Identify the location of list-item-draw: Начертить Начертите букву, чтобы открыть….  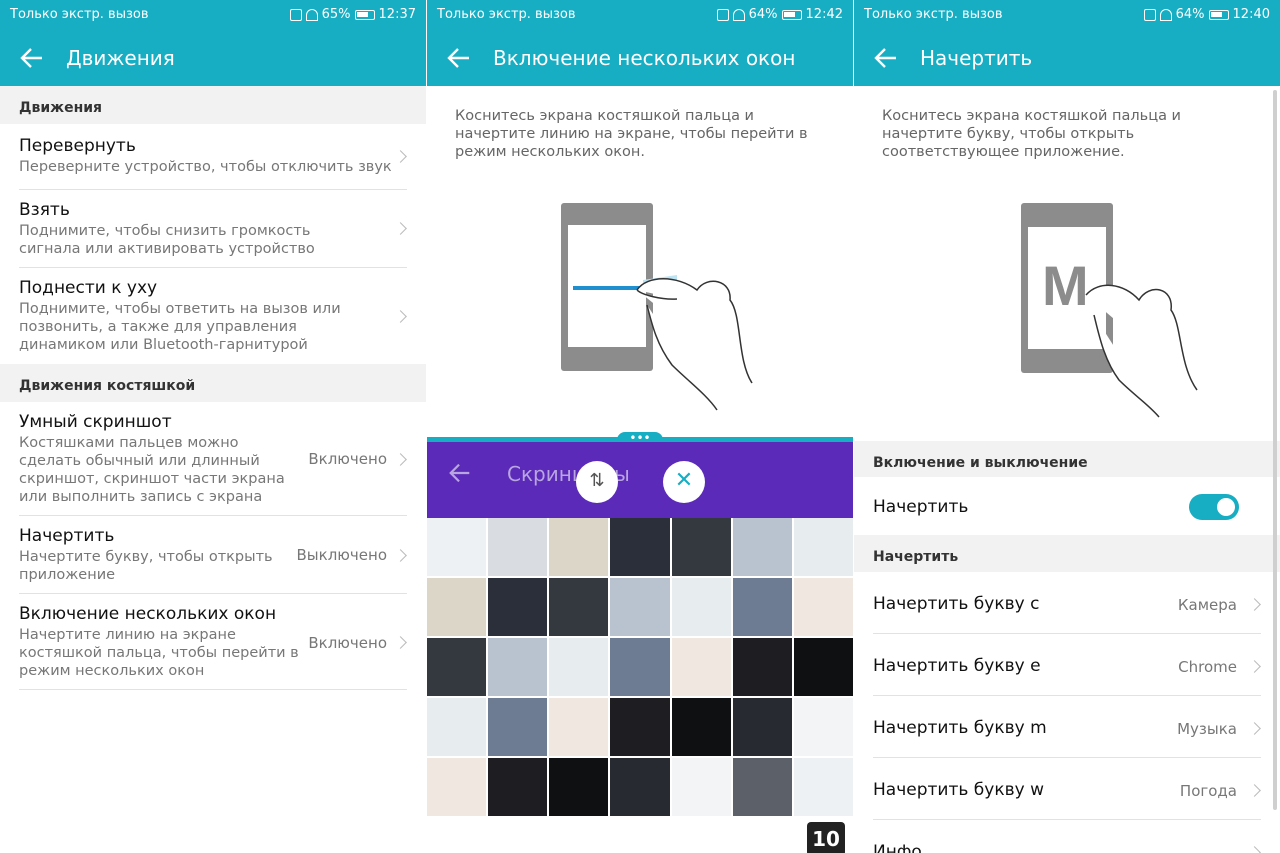
(213, 555).